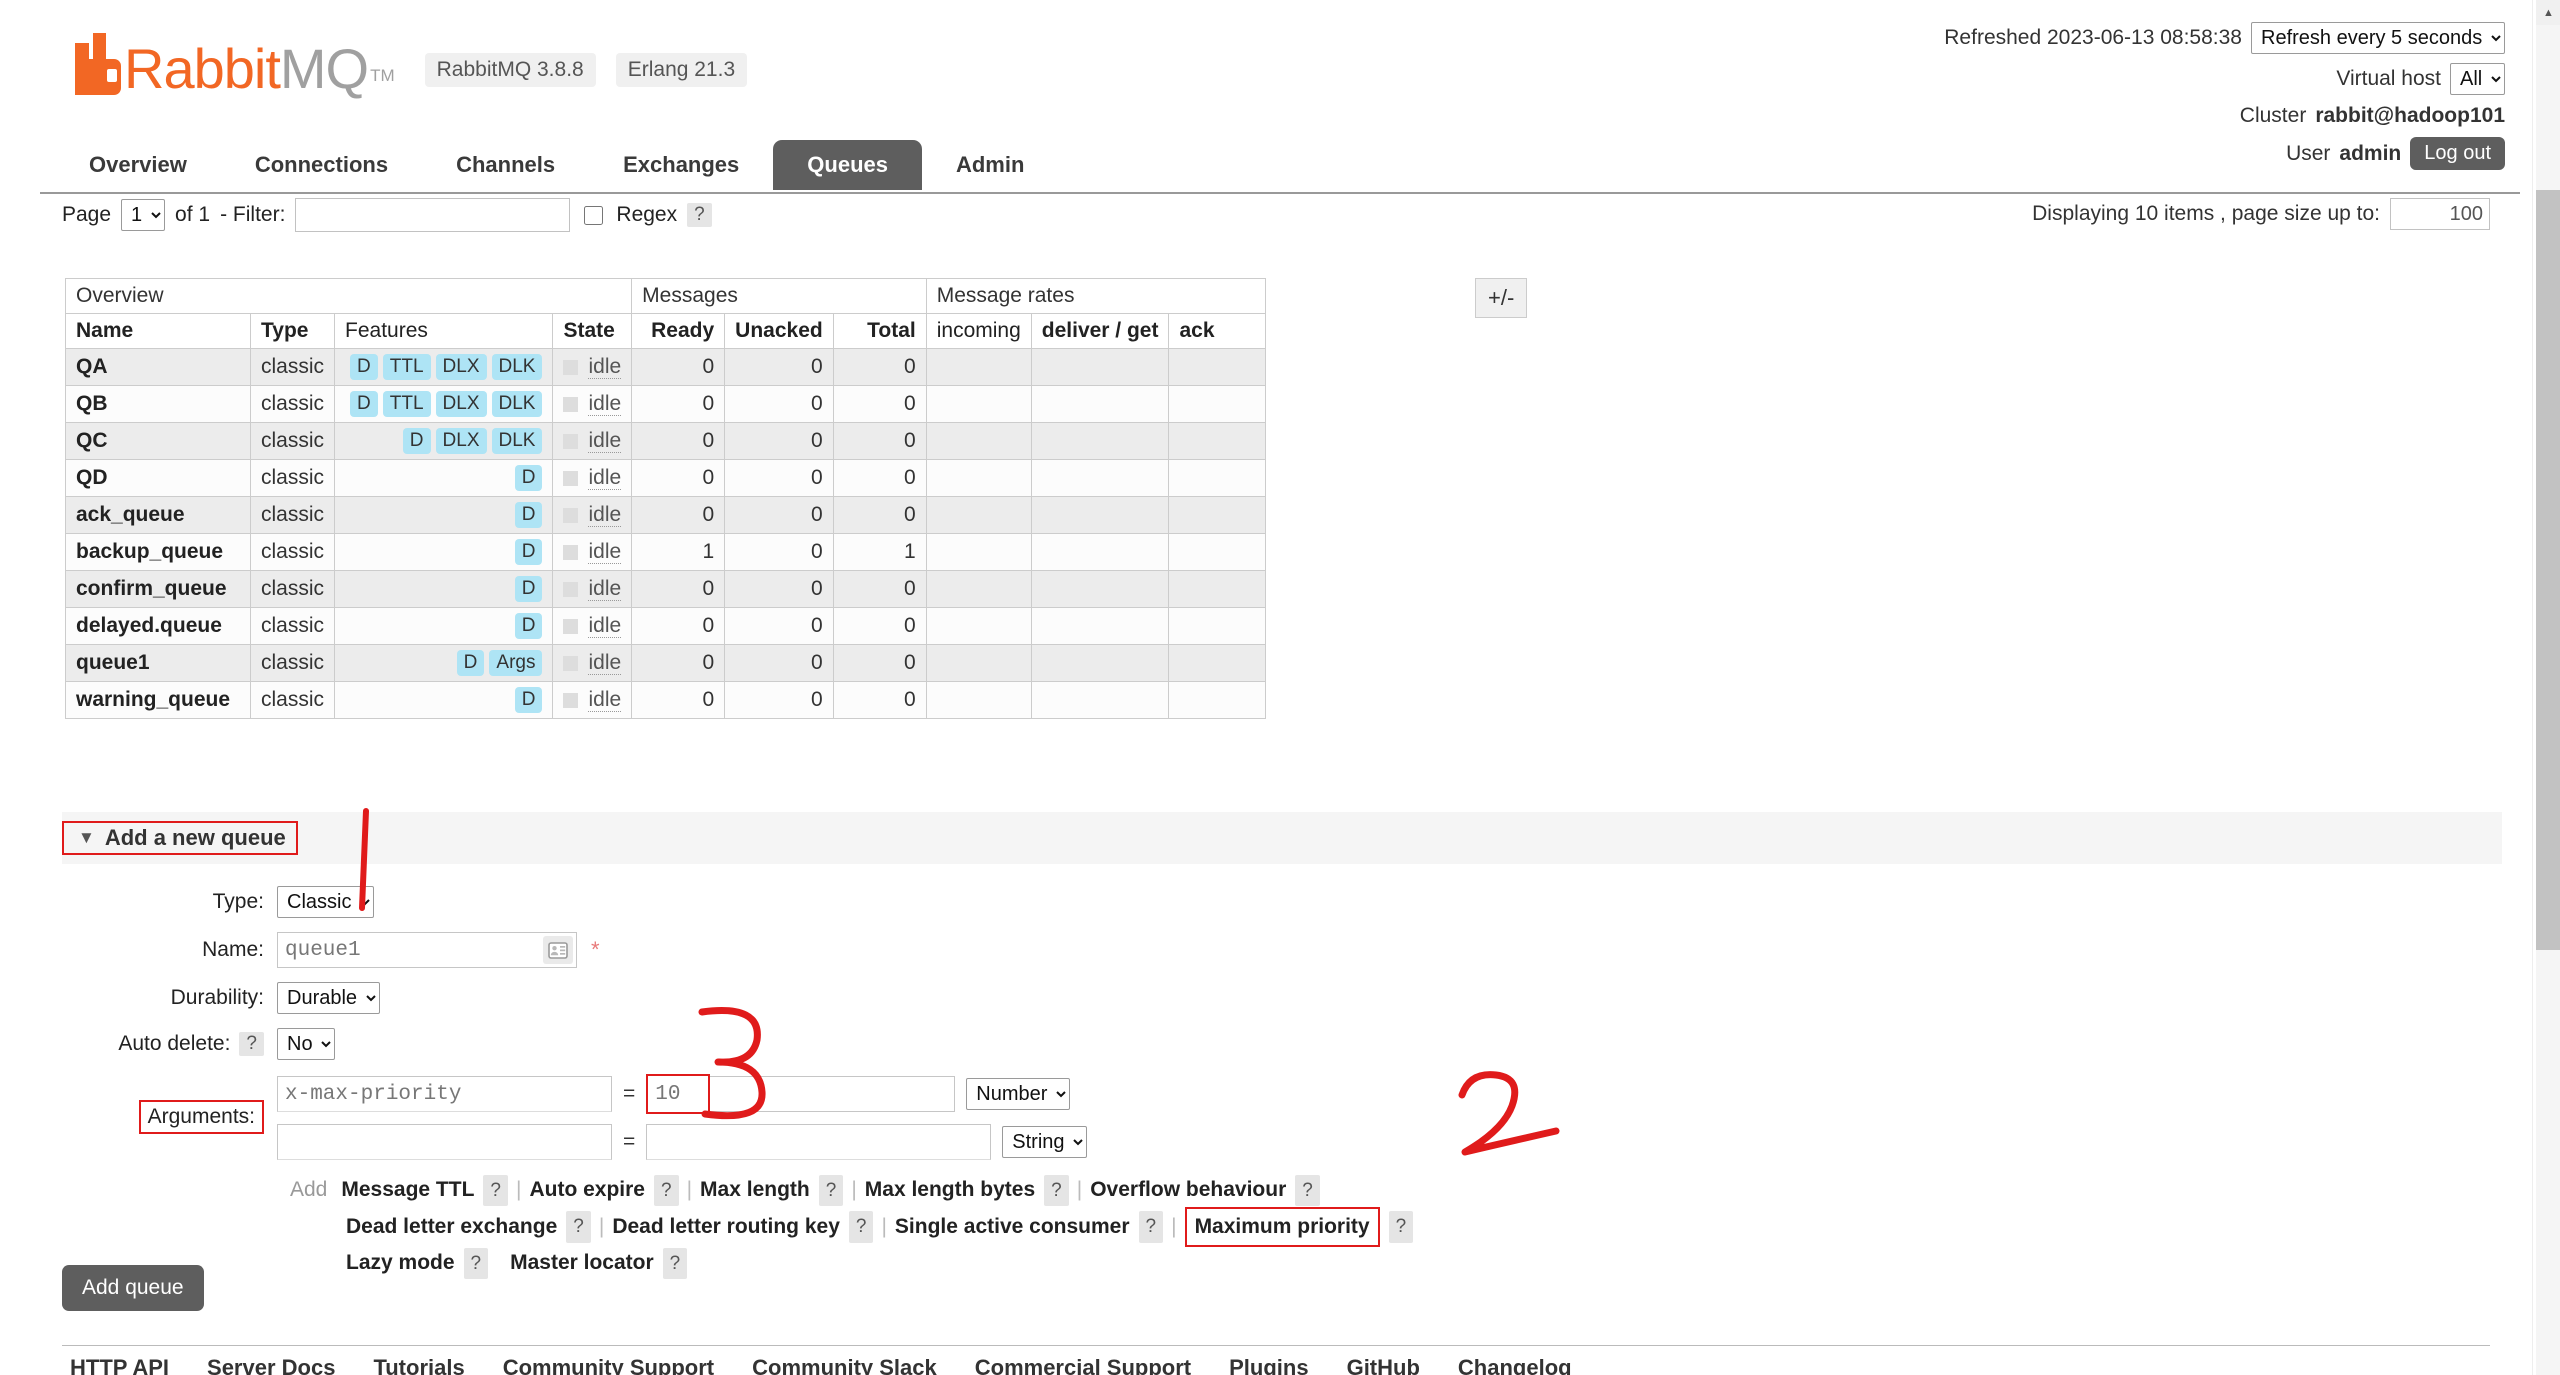 This screenshot has height=1375, width=2560. What do you see at coordinates (158, 441) in the screenshot?
I see `queue-name-cell: QC` at bounding box center [158, 441].